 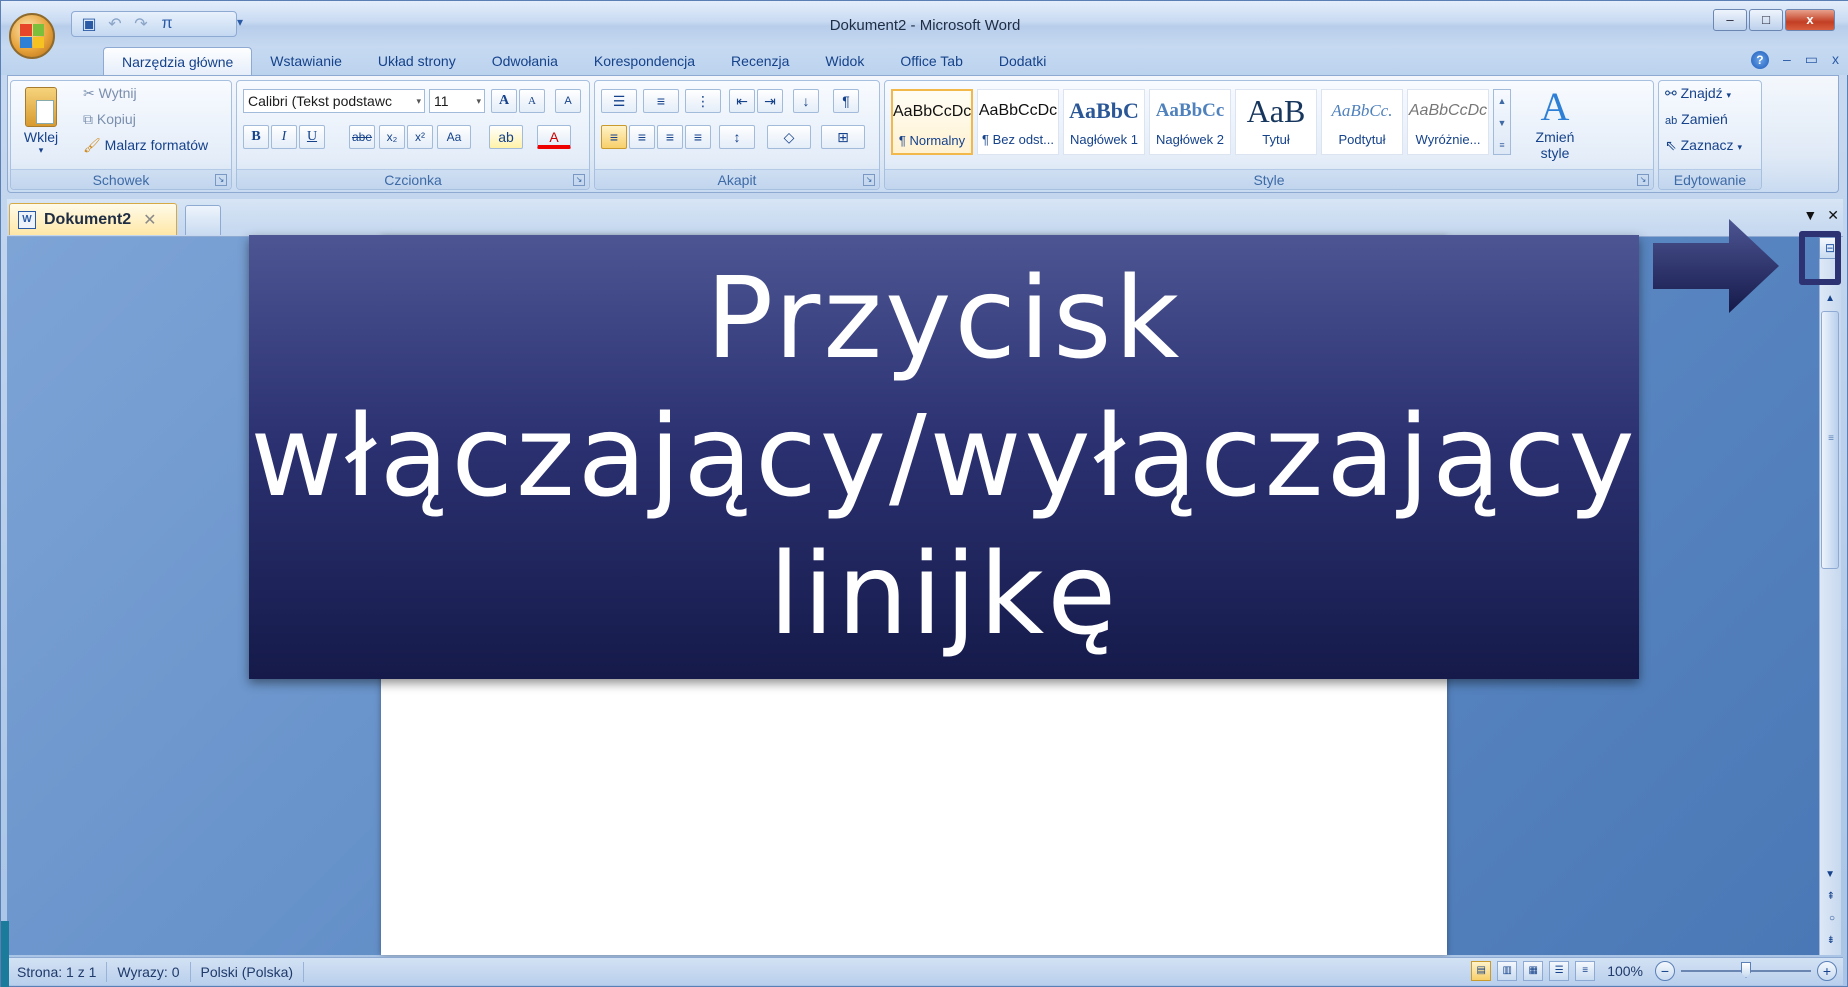 What do you see at coordinates (1559, 971) in the screenshot?
I see `outline-view-icon: ☰` at bounding box center [1559, 971].